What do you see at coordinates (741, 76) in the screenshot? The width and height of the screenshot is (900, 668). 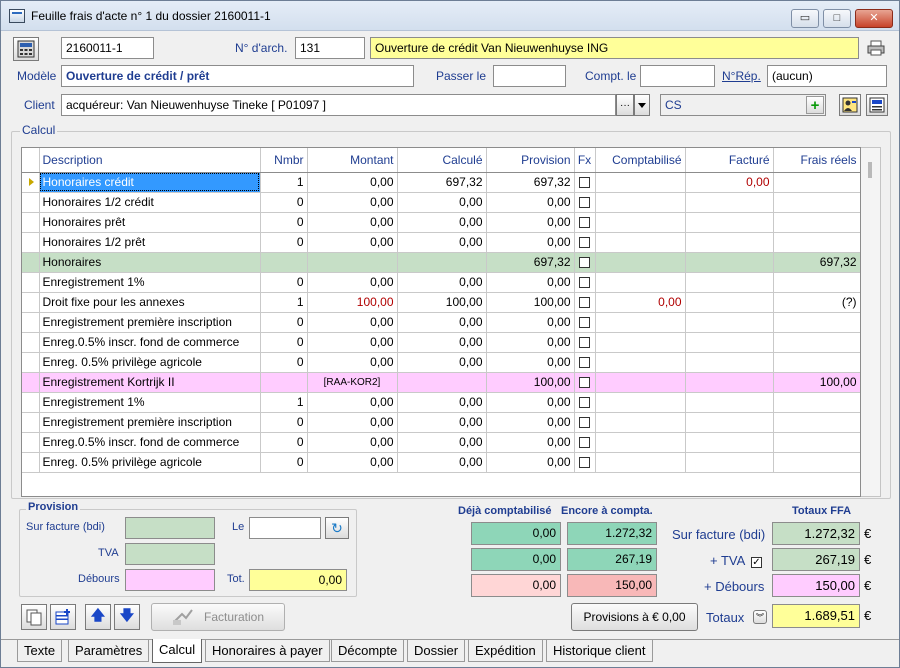 I see `nrep-label: N°Rép.` at bounding box center [741, 76].